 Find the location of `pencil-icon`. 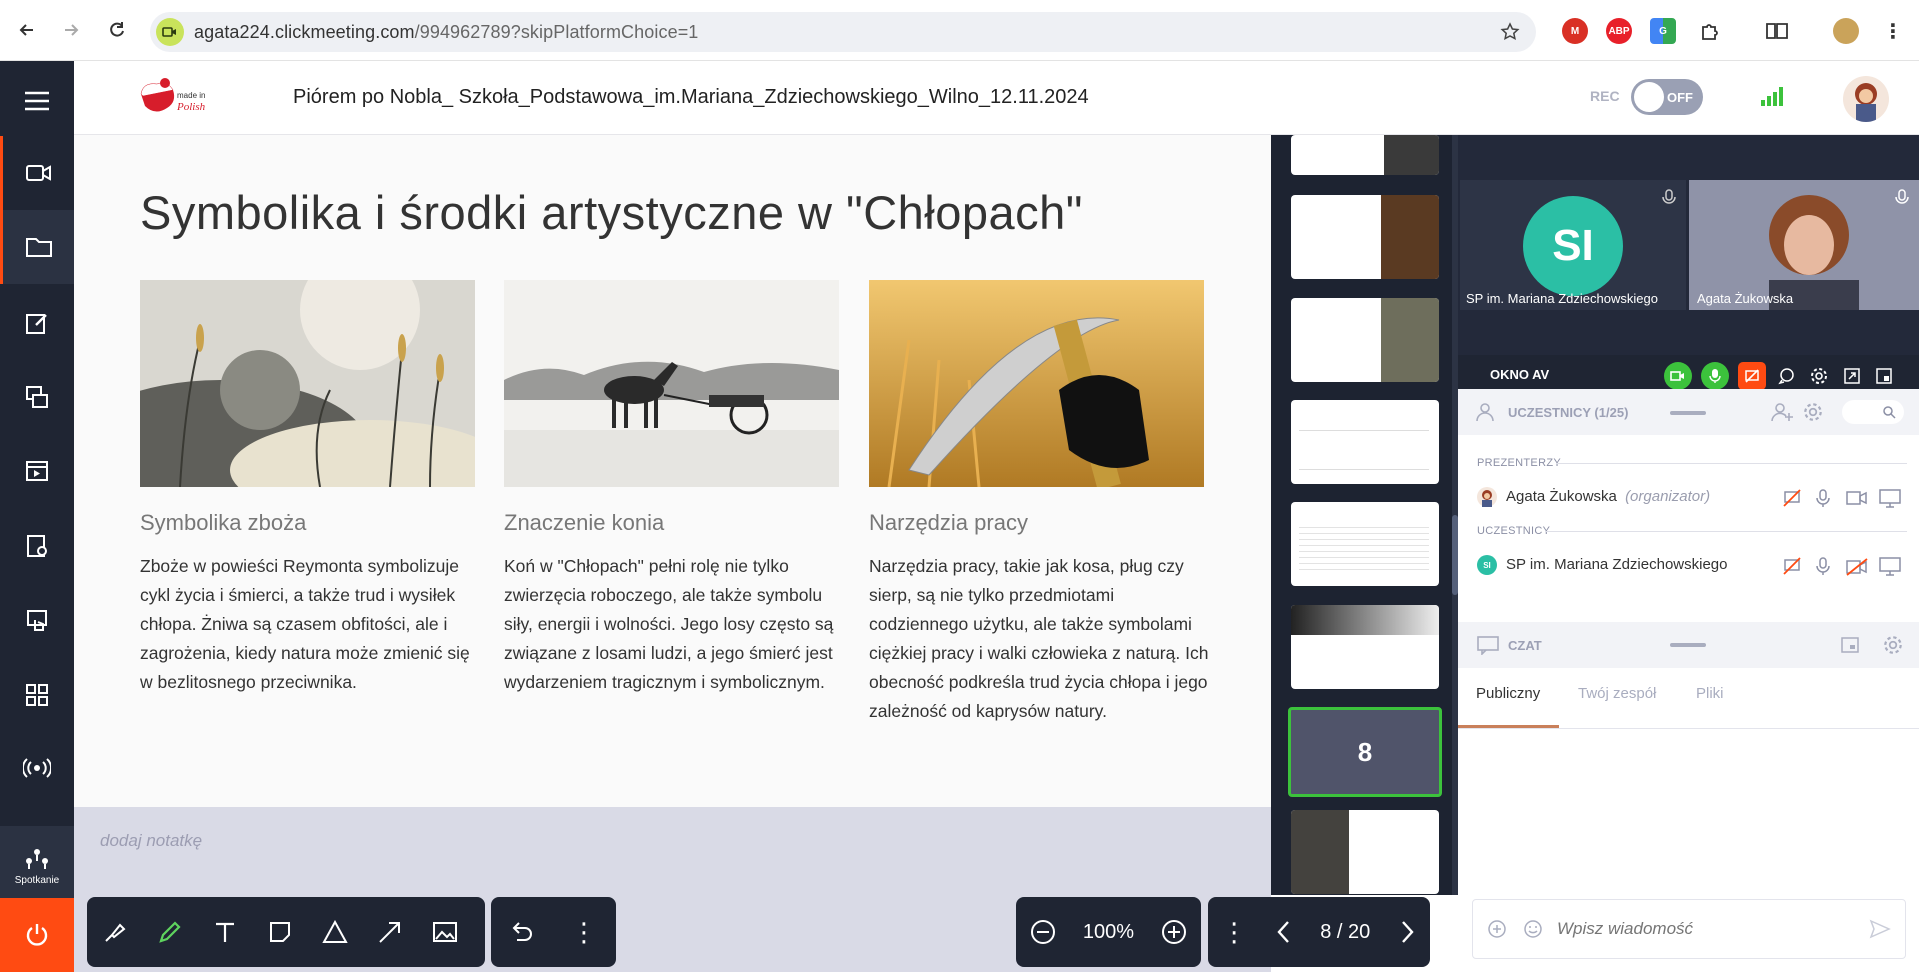

pencil-icon is located at coordinates (169, 932).